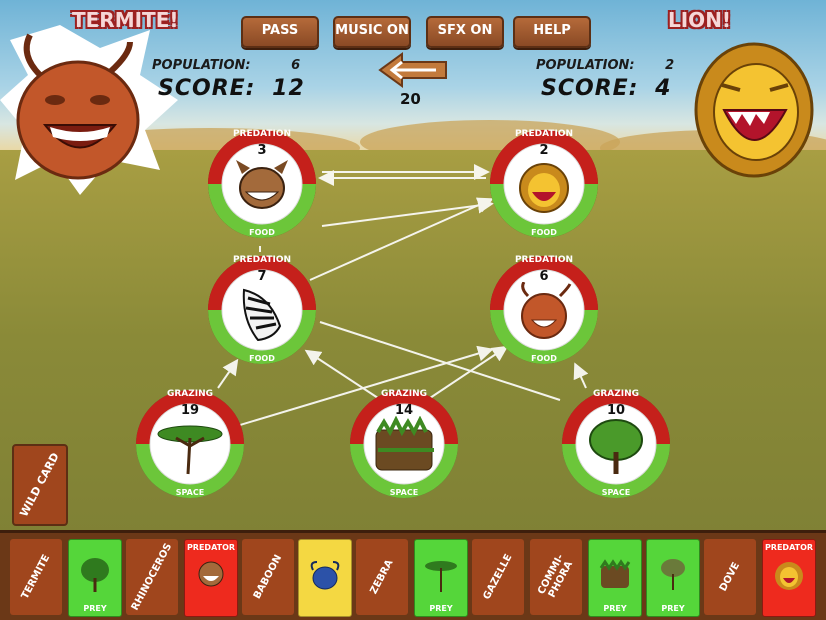 The width and height of the screenshot is (826, 620). Describe the element at coordinates (465, 32) in the screenshot. I see `sfx-toggle-button: SFX ON` at that location.